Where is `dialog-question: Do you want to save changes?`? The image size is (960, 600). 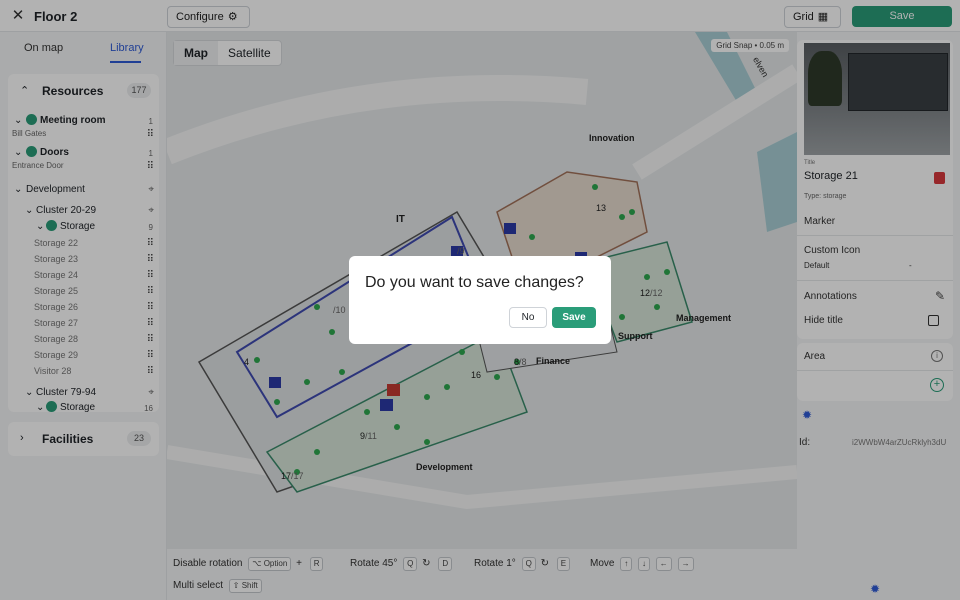 dialog-question: Do you want to save changes? is located at coordinates (474, 282).